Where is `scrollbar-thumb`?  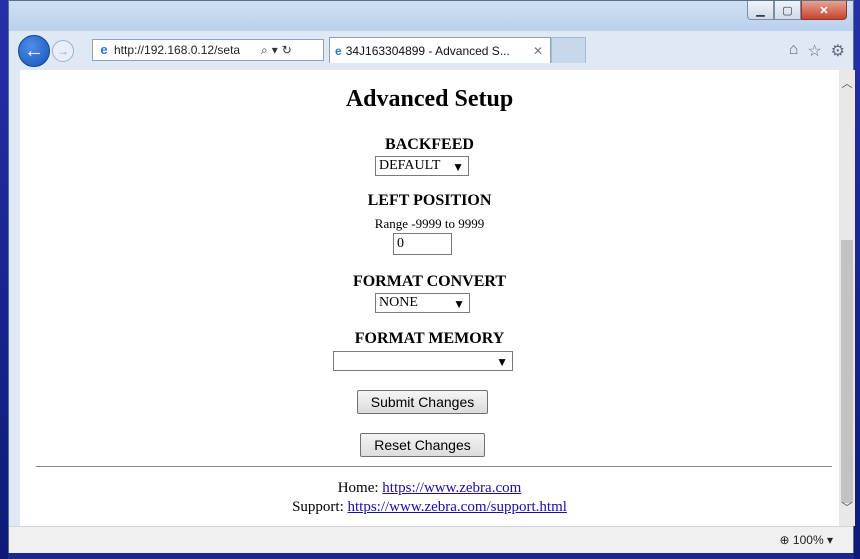
scrollbar-thumb is located at coordinates (847, 371).